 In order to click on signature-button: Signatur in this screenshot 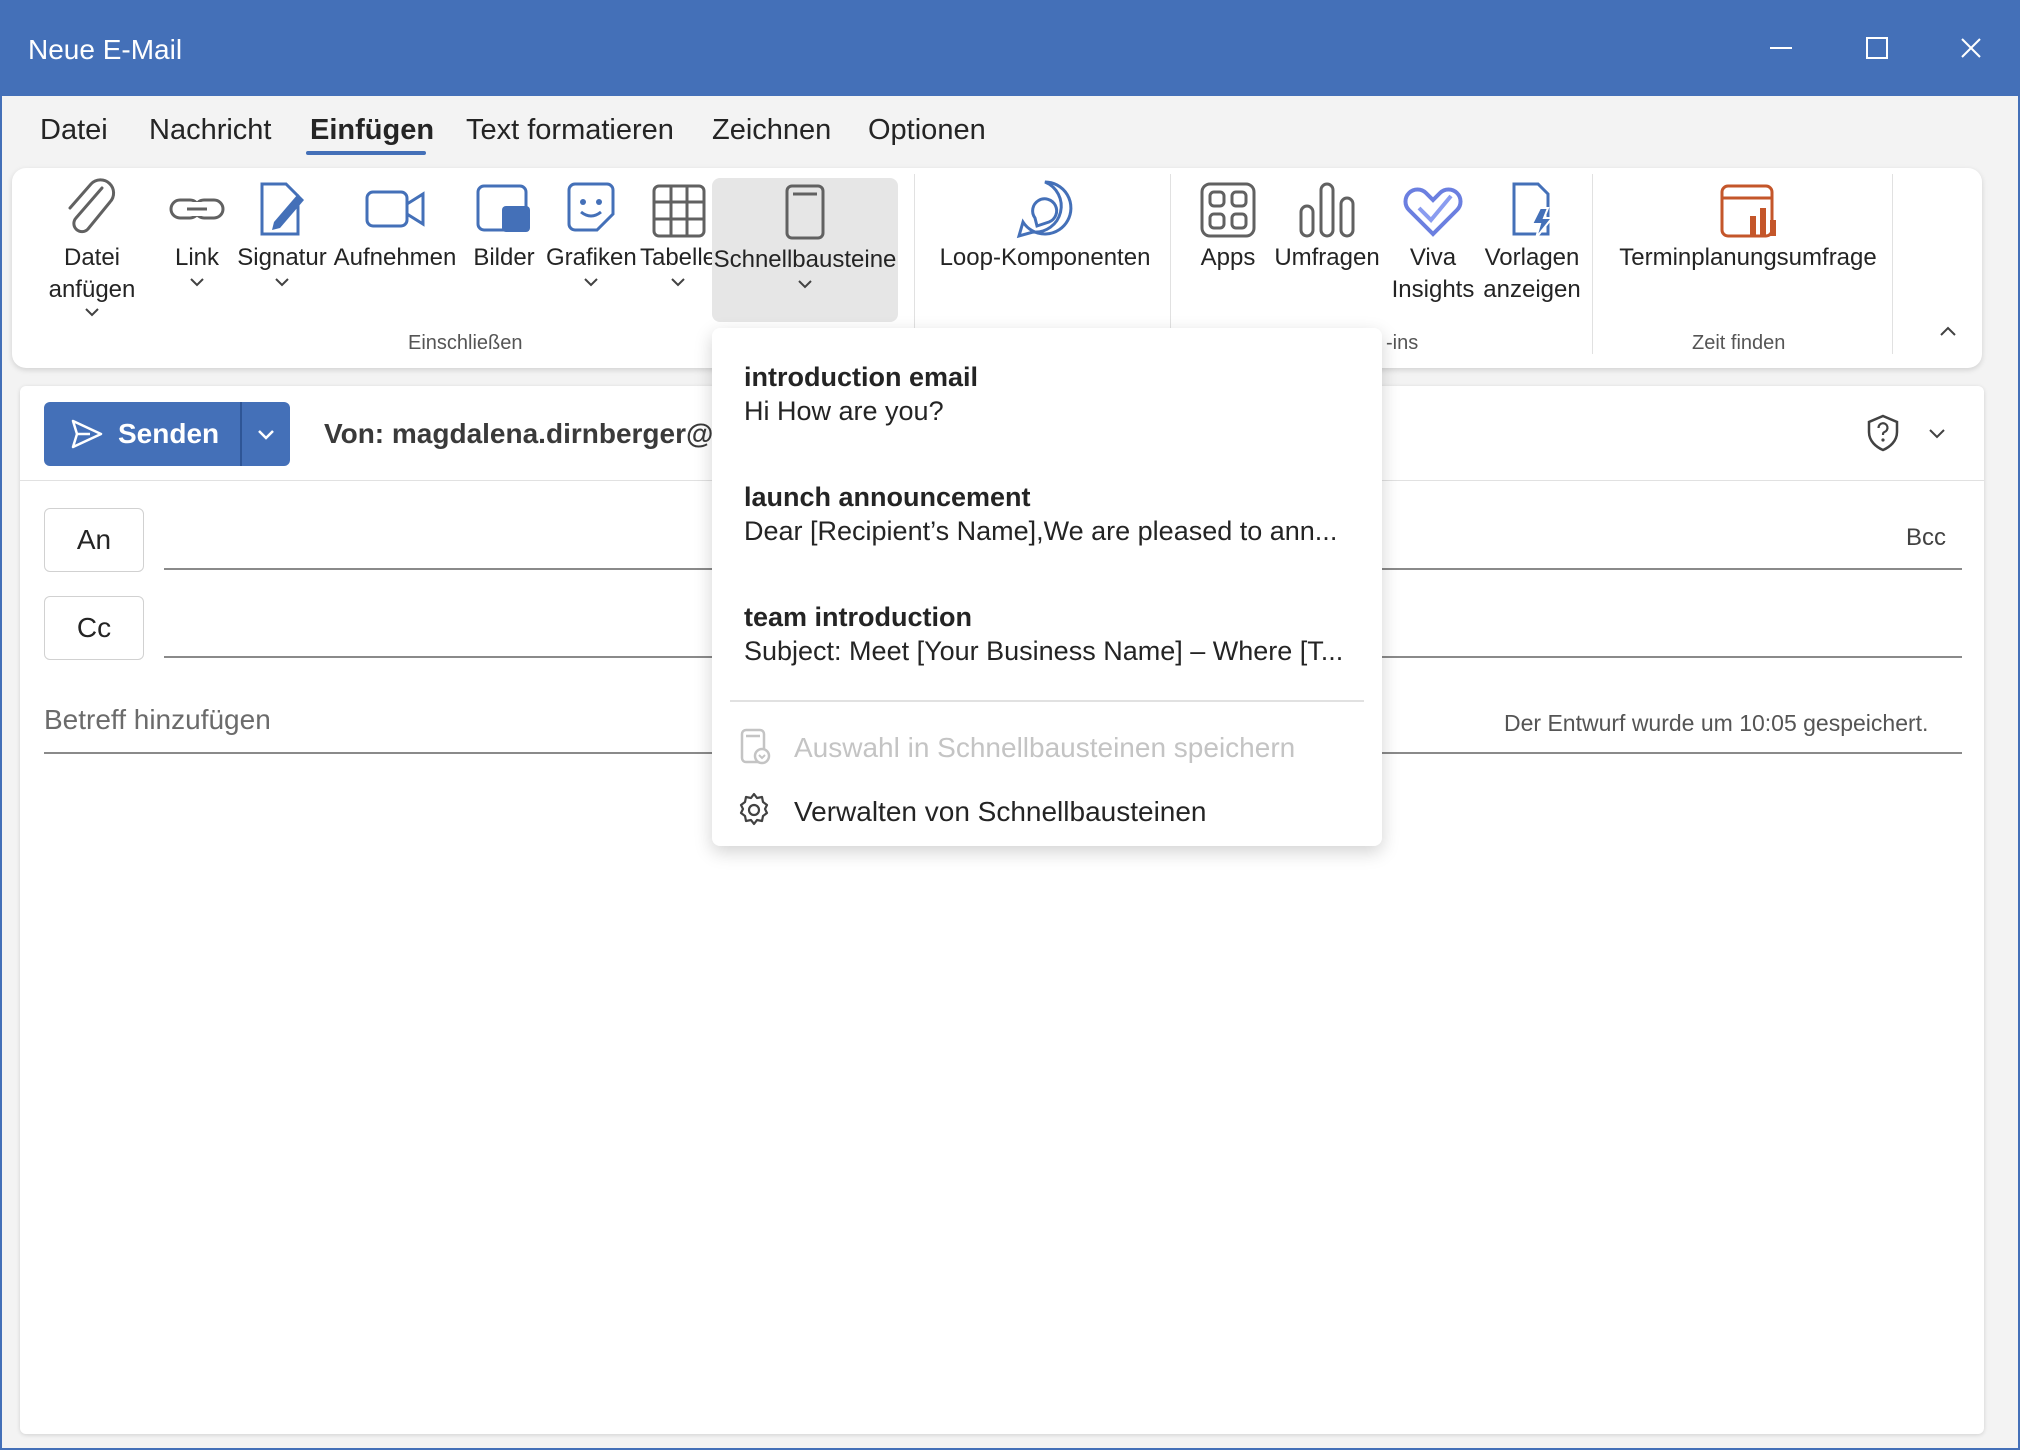, I will do `click(282, 258)`.